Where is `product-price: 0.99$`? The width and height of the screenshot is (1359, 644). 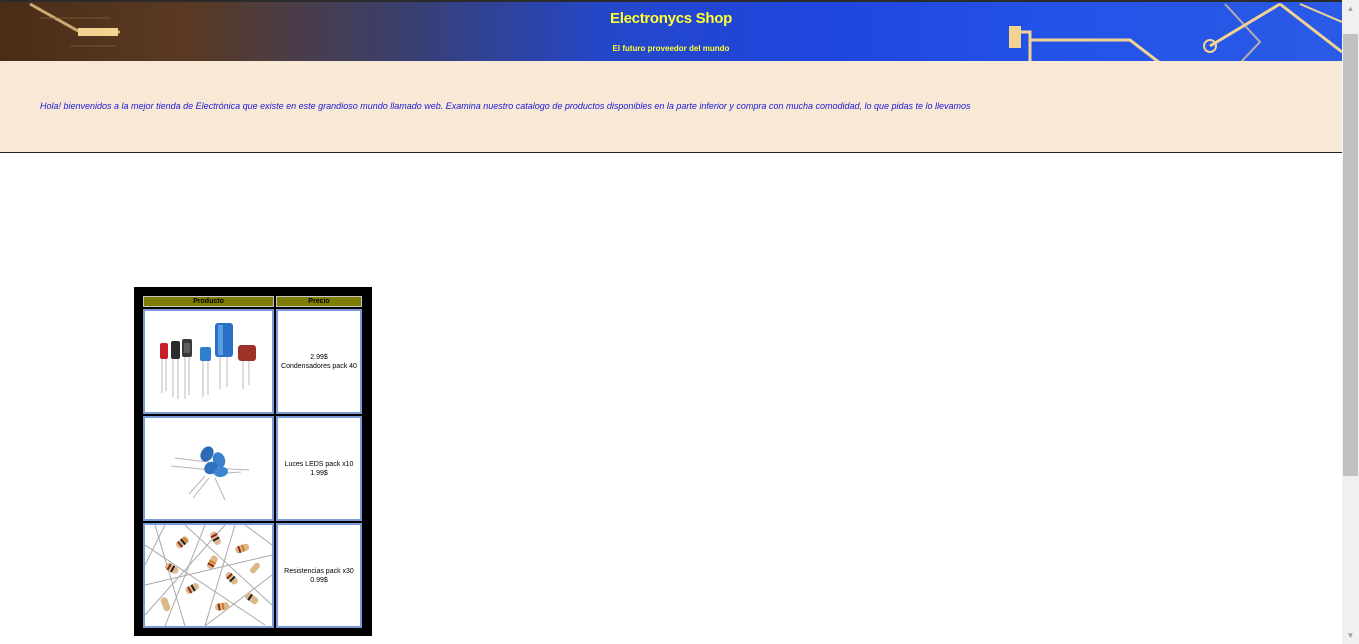
product-price: 0.99$ is located at coordinates (319, 580).